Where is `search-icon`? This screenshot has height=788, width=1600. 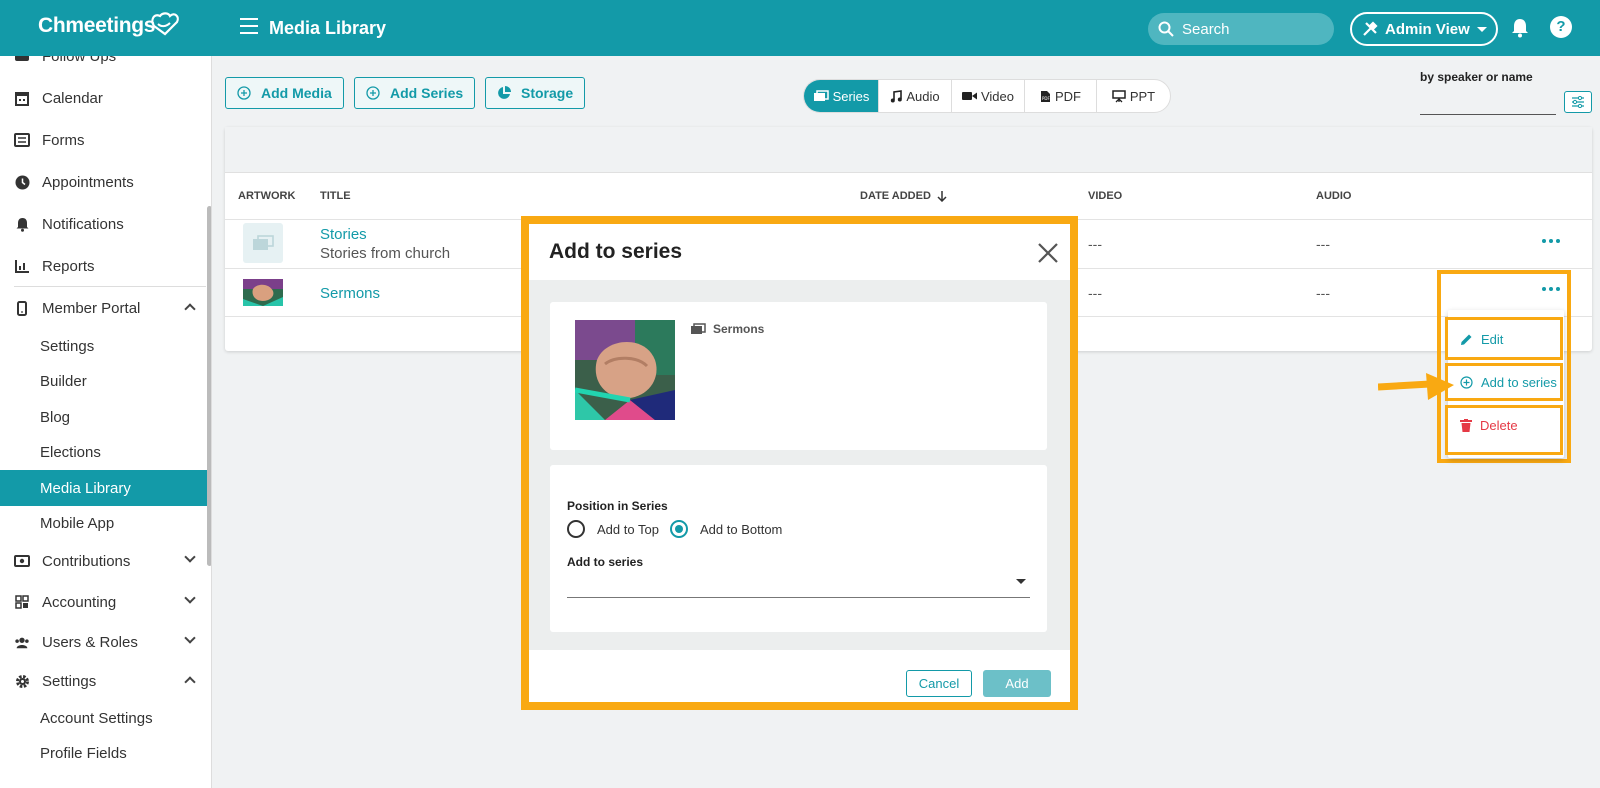
search-icon is located at coordinates (1166, 29).